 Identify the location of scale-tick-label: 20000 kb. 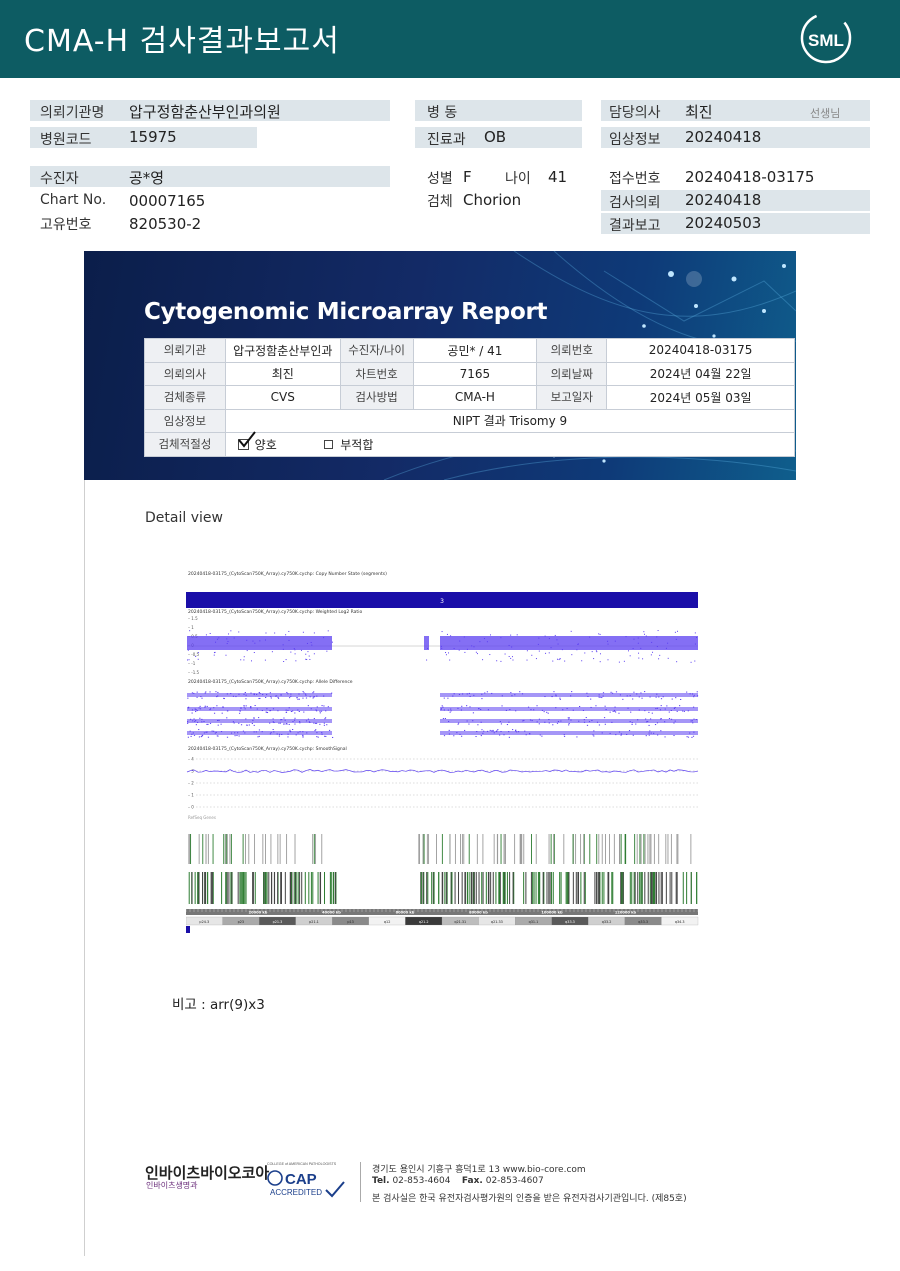
(258, 913).